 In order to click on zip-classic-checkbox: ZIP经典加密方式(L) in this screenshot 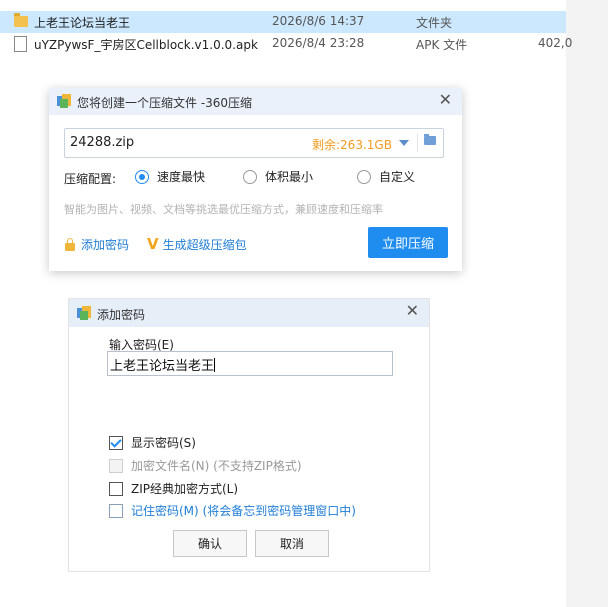, I will do `click(173, 488)`.